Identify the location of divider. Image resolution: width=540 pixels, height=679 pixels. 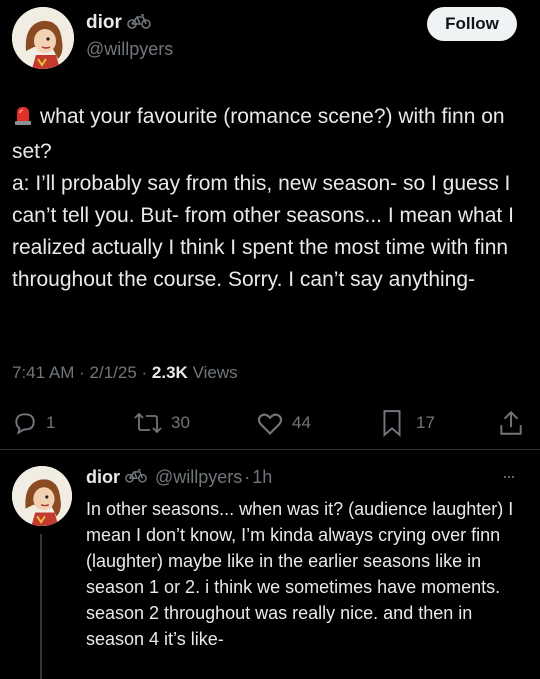
(270, 449).